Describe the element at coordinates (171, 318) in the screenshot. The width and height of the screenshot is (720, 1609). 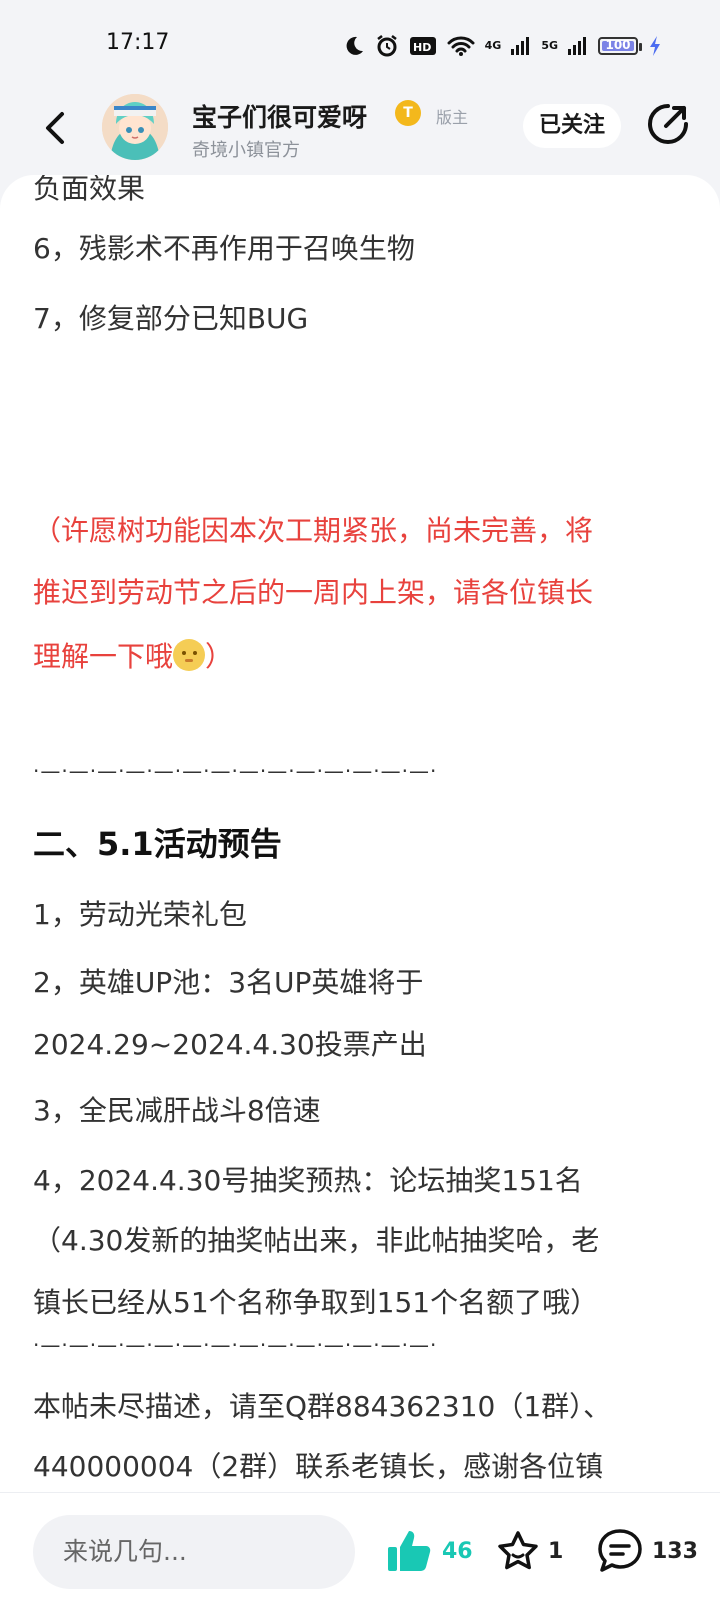
I see `content-line: 7，修复部分已知BUG` at that location.